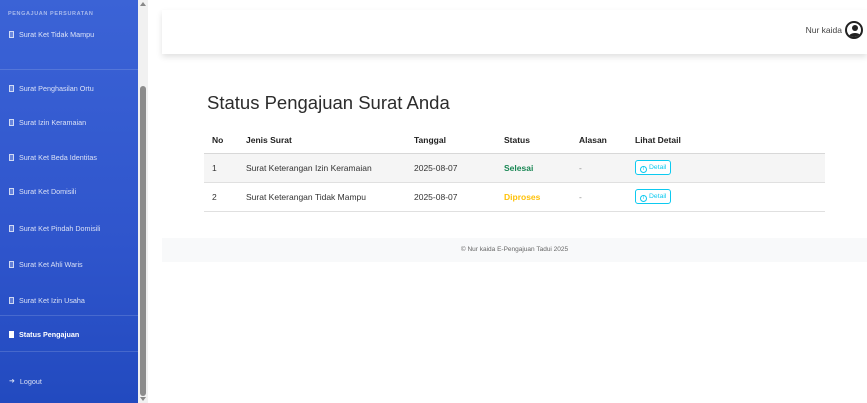 Image resolution: width=867 pixels, height=403 pixels. I want to click on header-status: Status, so click(533, 140).